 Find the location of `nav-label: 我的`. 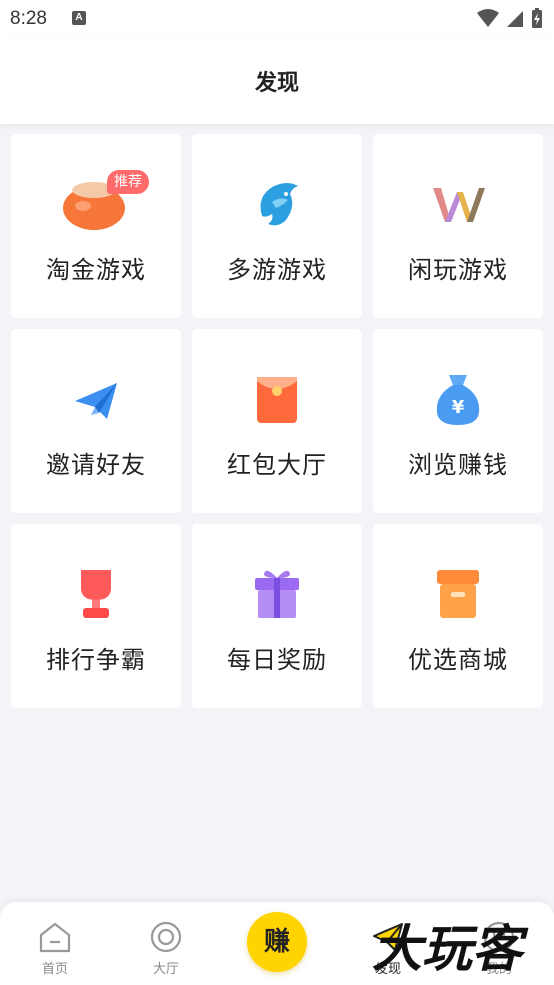

nav-label: 我的 is located at coordinates (498, 969).